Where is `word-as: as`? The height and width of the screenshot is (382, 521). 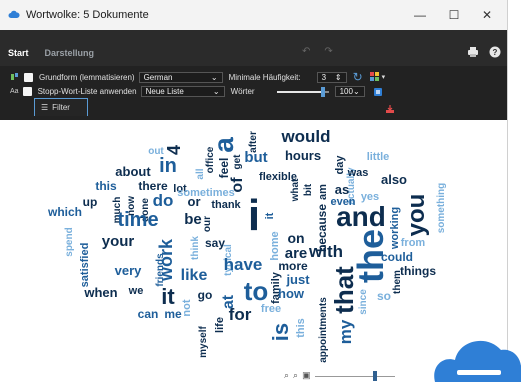 word-as: as is located at coordinates (342, 189).